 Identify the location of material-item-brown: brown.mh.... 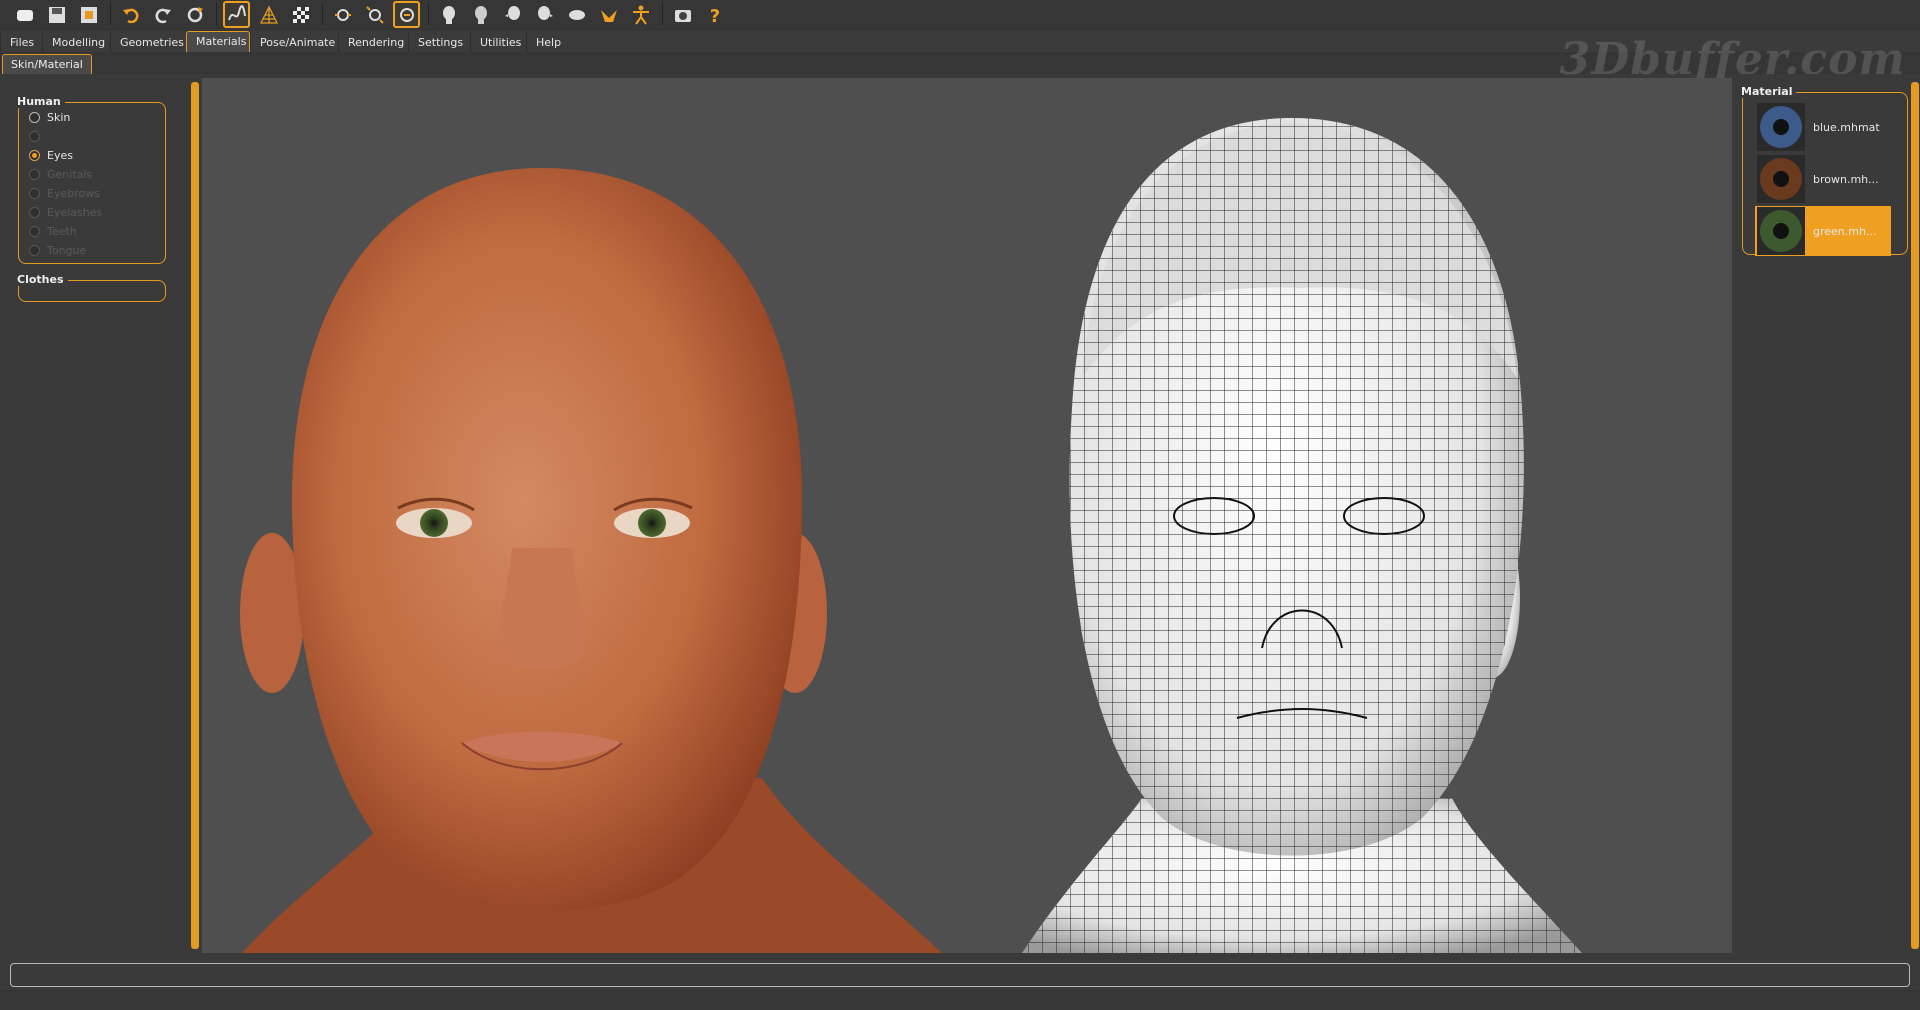
(1823, 179).